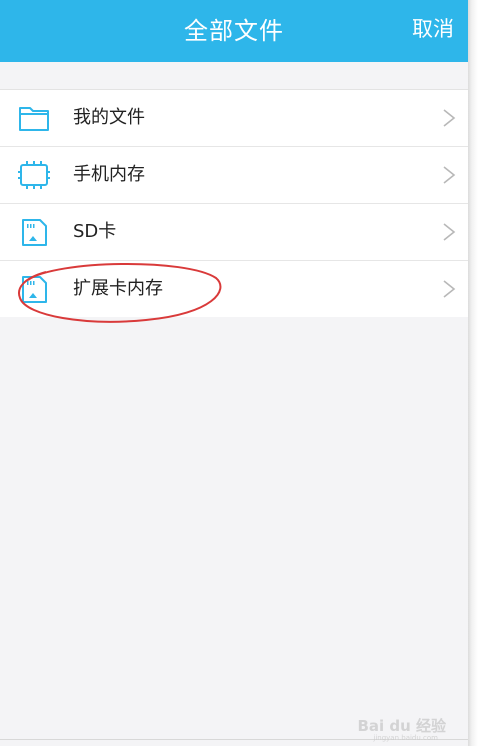  What do you see at coordinates (34, 175) in the screenshot?
I see `phone-memory-icon` at bounding box center [34, 175].